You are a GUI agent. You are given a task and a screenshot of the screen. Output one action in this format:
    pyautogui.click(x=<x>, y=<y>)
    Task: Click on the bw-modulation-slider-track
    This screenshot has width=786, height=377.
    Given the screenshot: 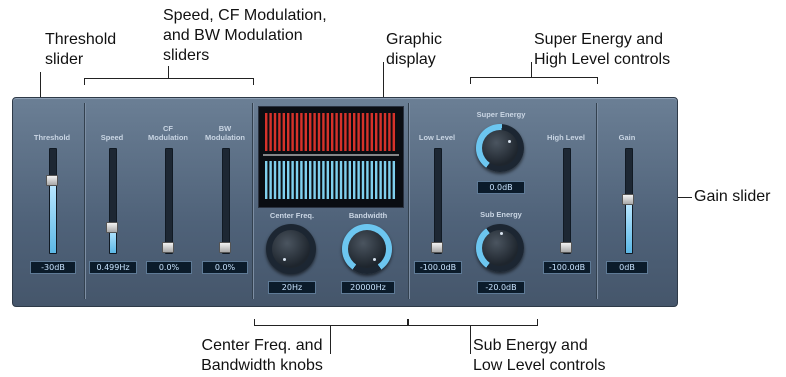 What is the action you would take?
    pyautogui.click(x=226, y=201)
    